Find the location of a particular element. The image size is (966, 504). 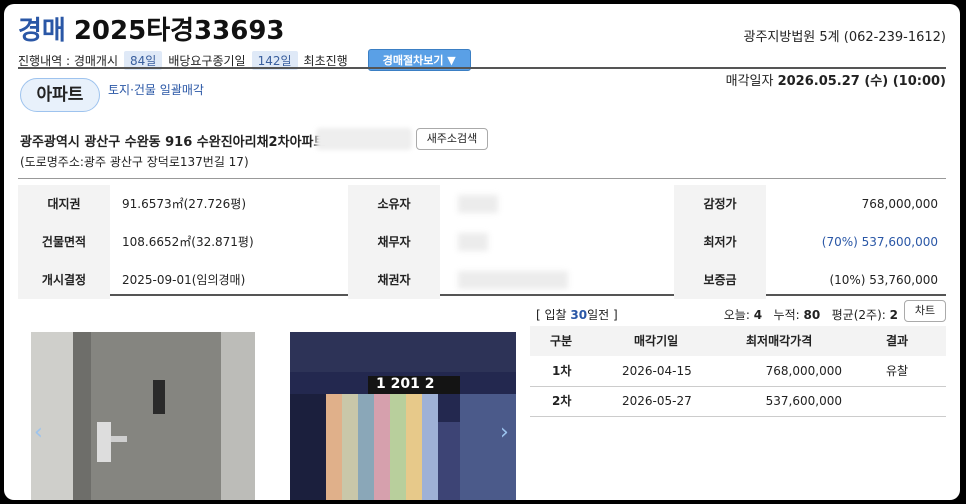

total-count: 80 is located at coordinates (812, 315).